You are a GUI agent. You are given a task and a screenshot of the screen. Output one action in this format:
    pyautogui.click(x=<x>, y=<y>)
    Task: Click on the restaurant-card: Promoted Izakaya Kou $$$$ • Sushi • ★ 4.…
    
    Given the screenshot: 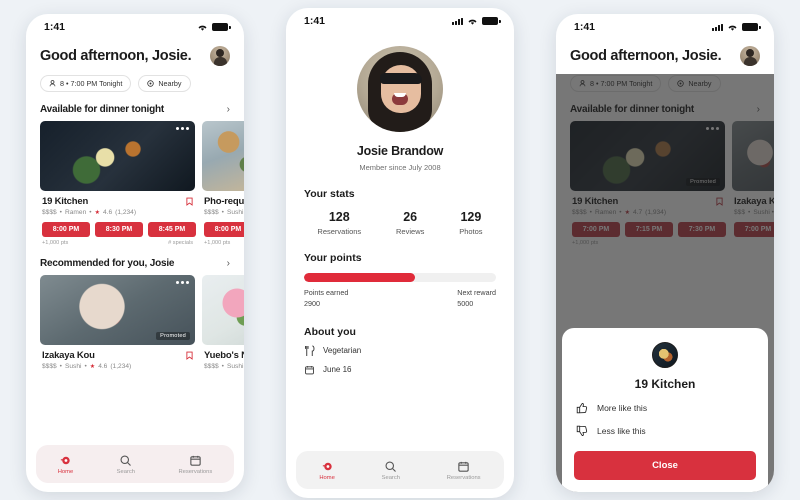 What is the action you would take?
    pyautogui.click(x=117, y=322)
    